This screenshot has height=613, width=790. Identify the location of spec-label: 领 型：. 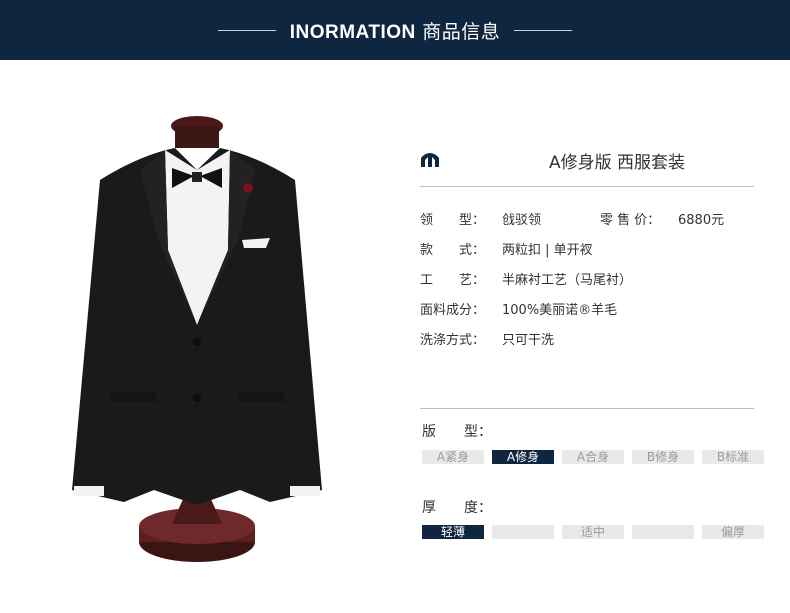
(453, 220).